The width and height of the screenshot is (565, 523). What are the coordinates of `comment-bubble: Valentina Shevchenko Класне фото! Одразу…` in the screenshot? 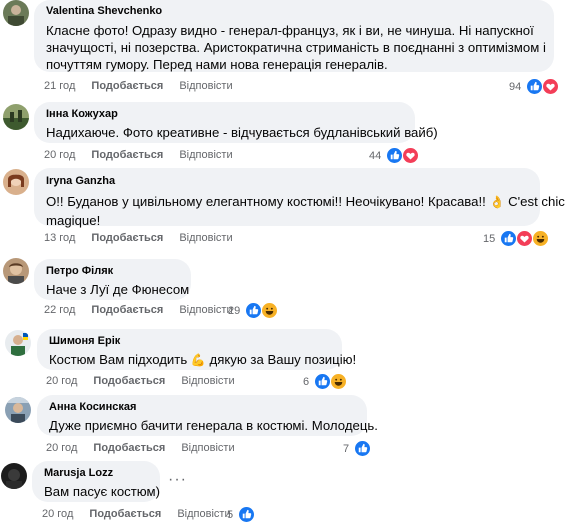 It's located at (294, 36).